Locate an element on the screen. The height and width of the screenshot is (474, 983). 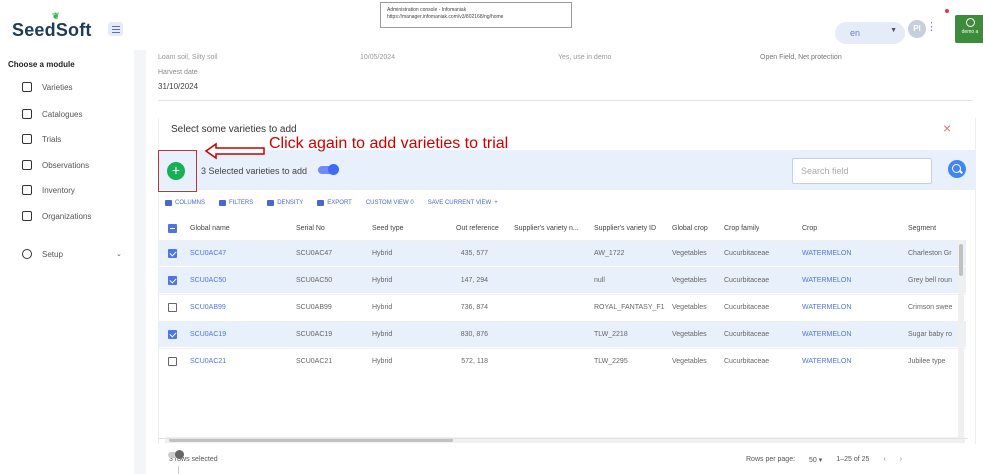
vertical-scrollbar is located at coordinates (961, 340).